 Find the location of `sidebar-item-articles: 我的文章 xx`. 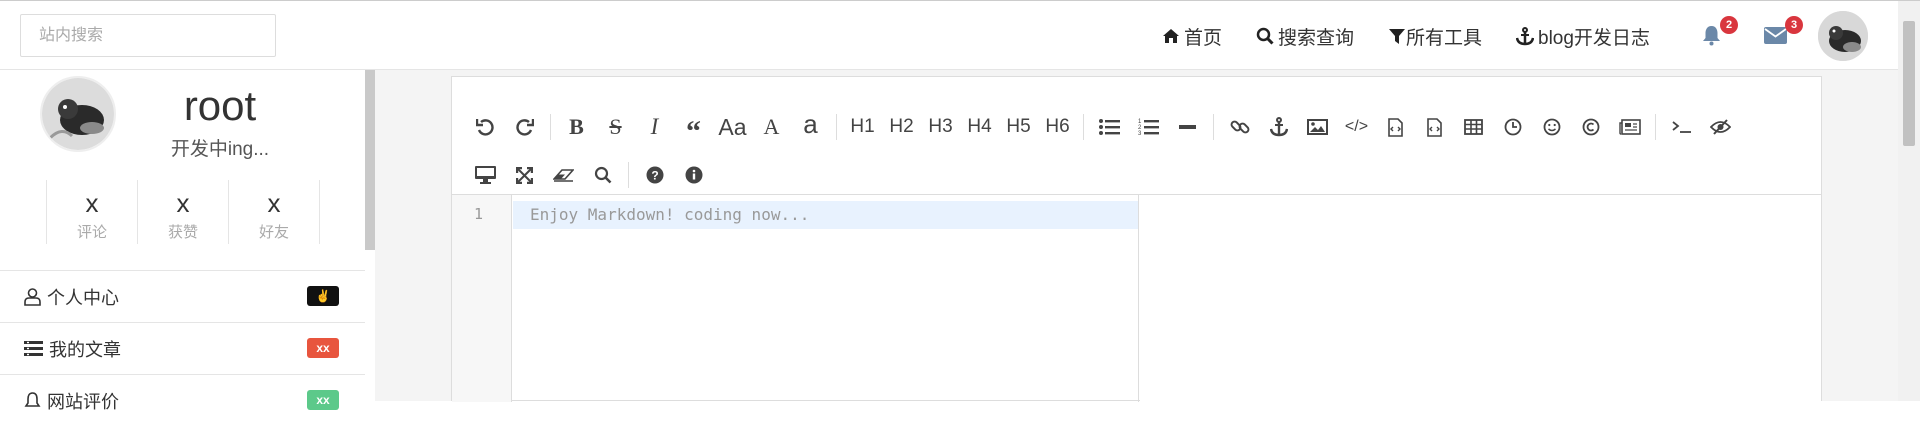

sidebar-item-articles: 我的文章 xx is located at coordinates (182, 348).